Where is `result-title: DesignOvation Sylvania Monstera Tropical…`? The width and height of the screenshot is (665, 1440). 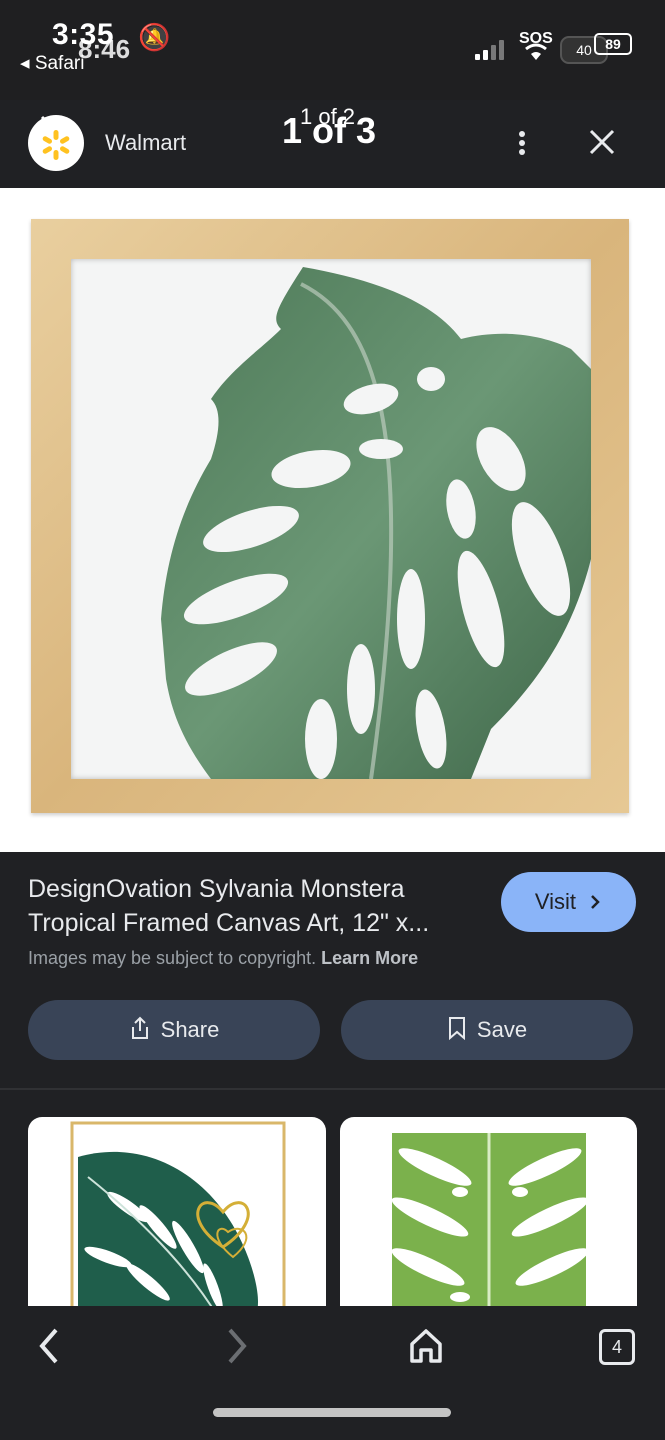
result-title: DesignOvation Sylvania Monstera Tropical… is located at coordinates (258, 906).